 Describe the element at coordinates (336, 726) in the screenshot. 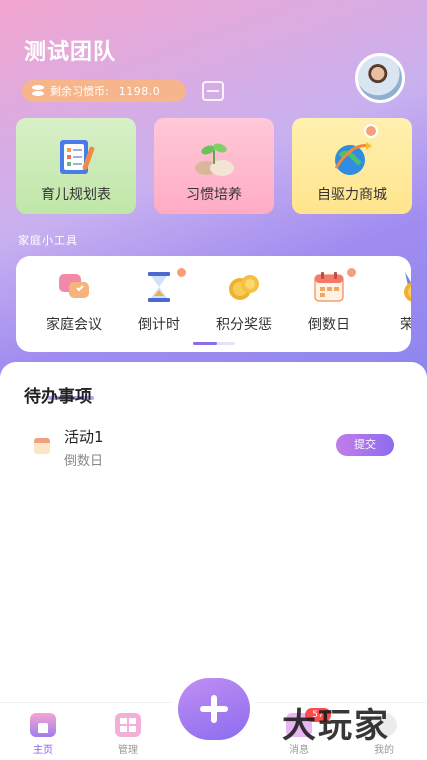

I see `watermark: 大玩家` at that location.